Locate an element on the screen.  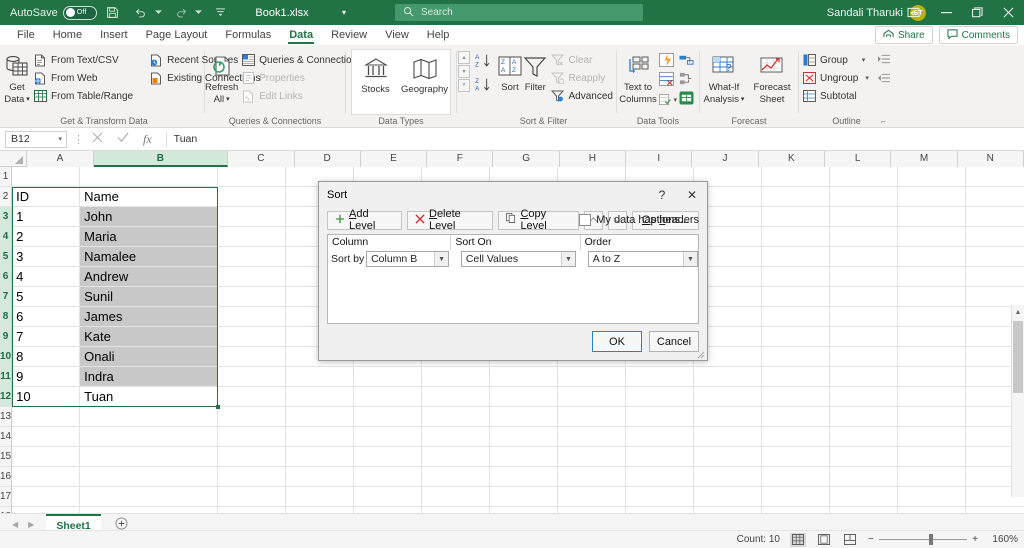
cell-B2: Name is located at coordinates (149, 197).